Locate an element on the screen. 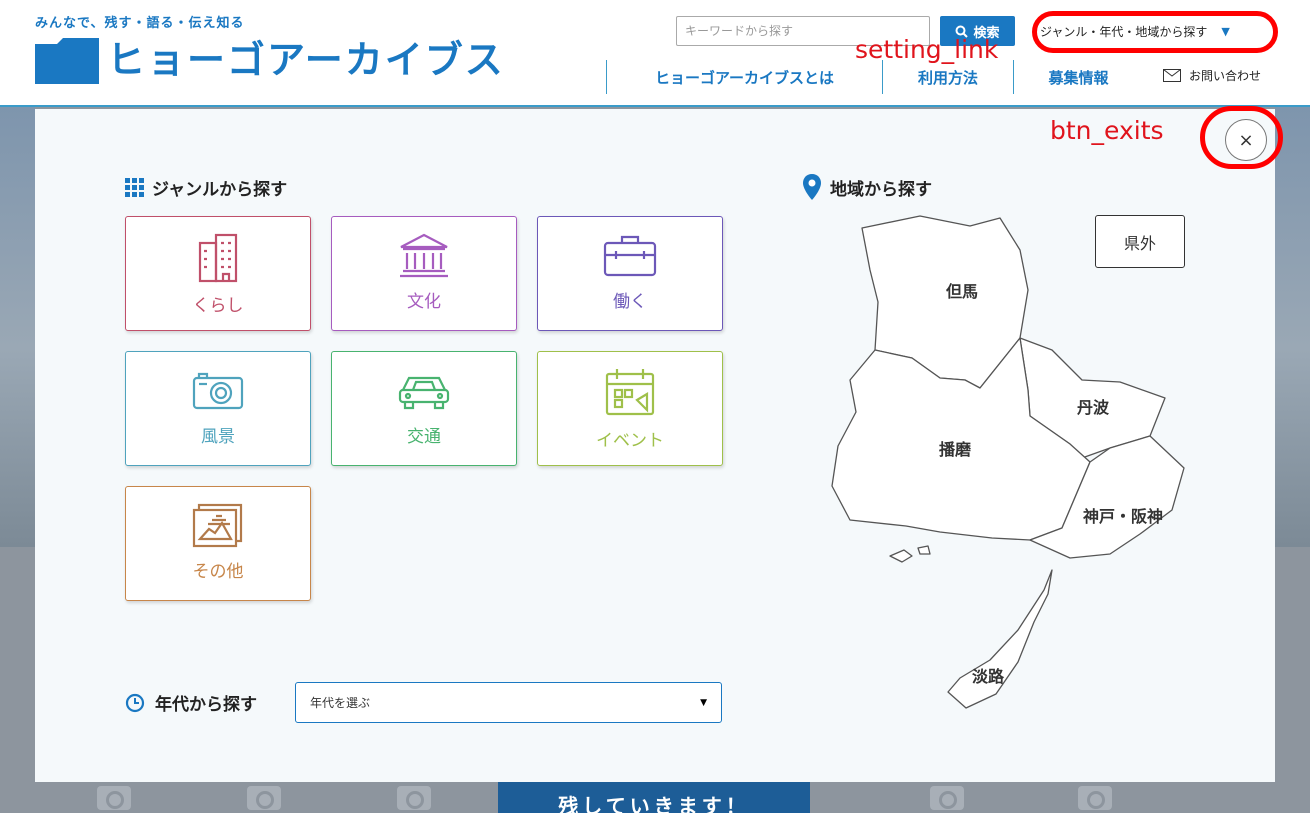  site-logo: ヒョーゴアーカイブス is located at coordinates (270, 60).